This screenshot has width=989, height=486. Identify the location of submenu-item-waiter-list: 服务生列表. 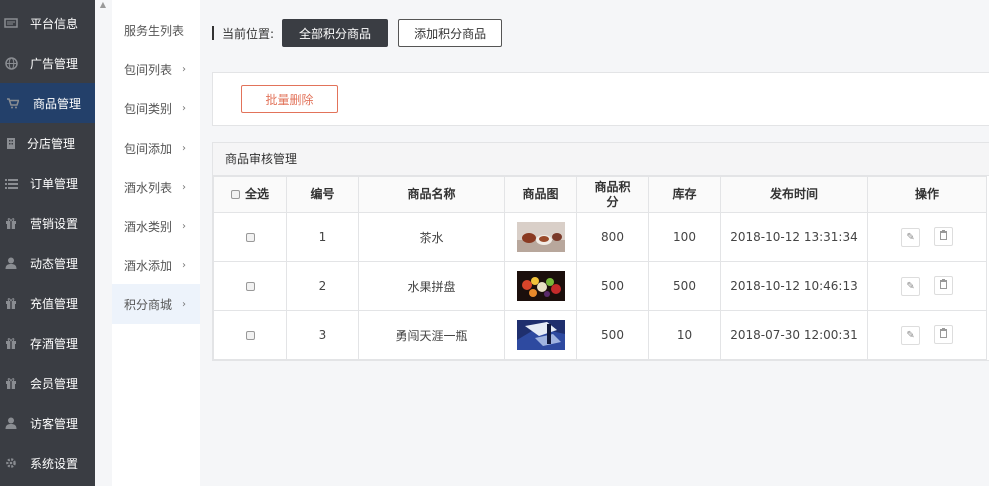
(156, 30).